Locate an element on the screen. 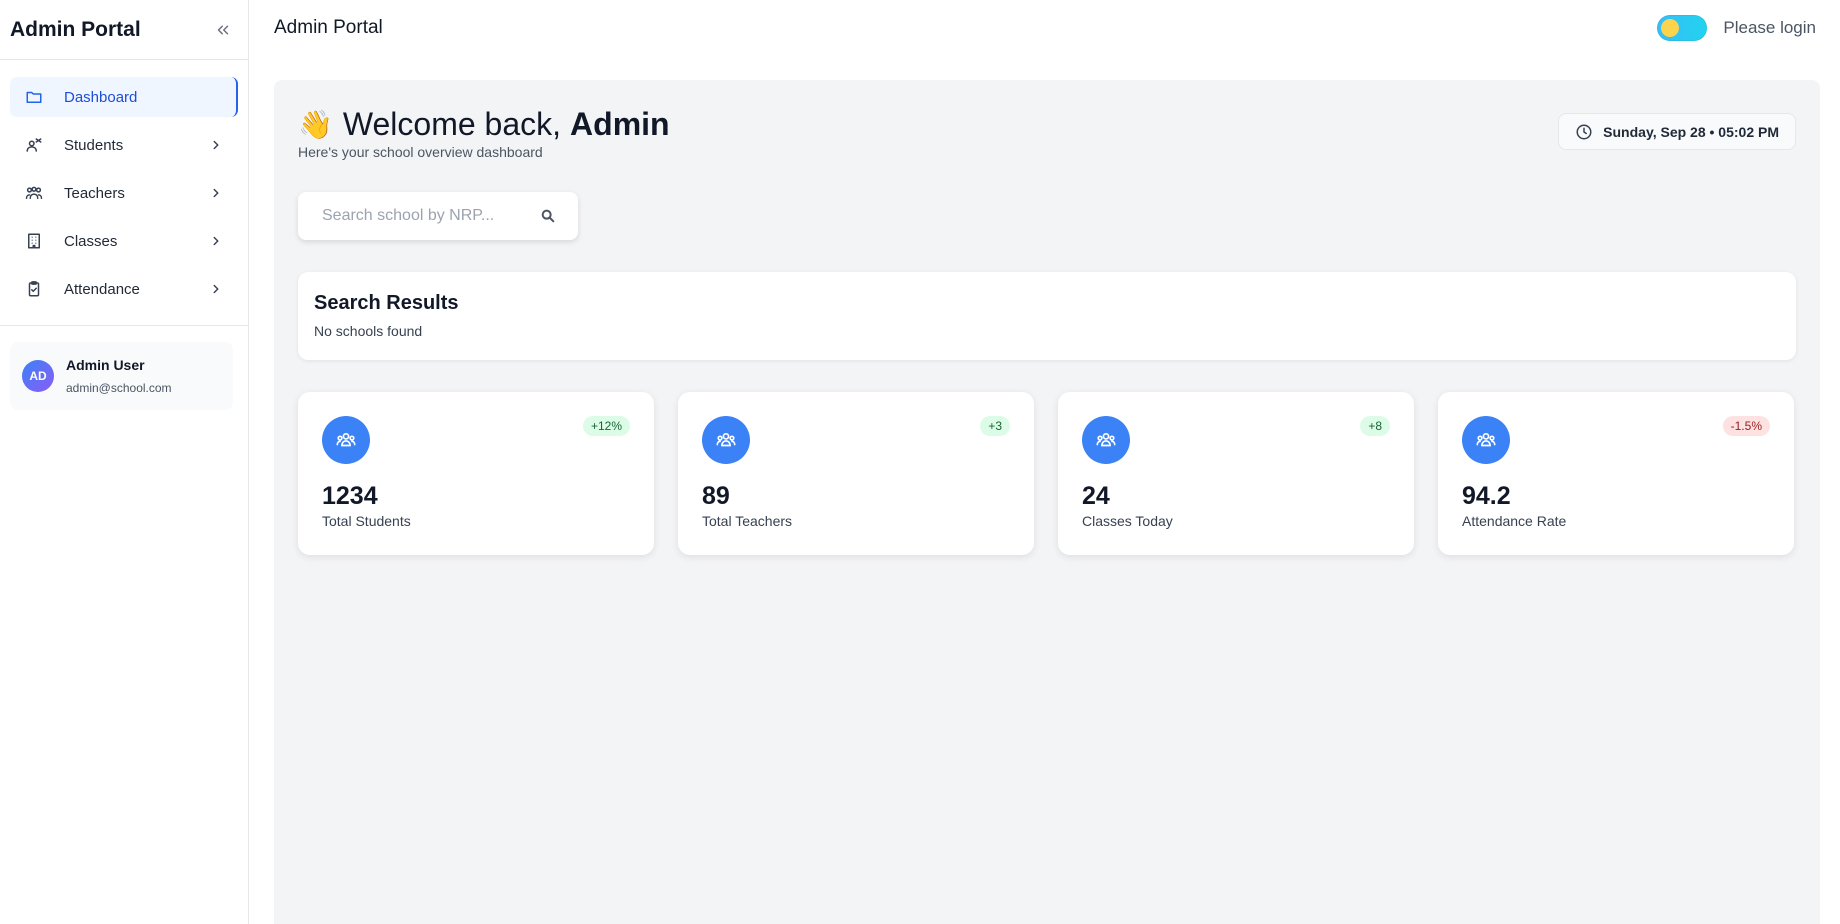  stat-value: 94.2 is located at coordinates (1486, 496).